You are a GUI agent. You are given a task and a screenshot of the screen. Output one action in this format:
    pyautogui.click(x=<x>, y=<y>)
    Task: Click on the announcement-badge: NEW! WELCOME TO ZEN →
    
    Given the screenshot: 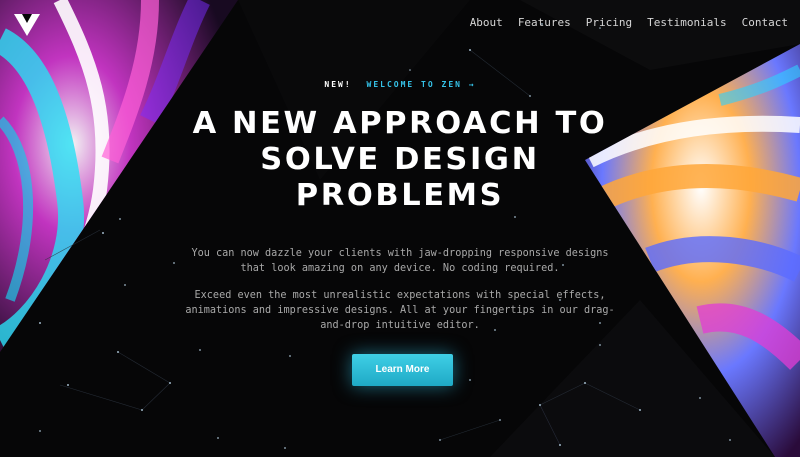 What is the action you would take?
    pyautogui.click(x=400, y=84)
    